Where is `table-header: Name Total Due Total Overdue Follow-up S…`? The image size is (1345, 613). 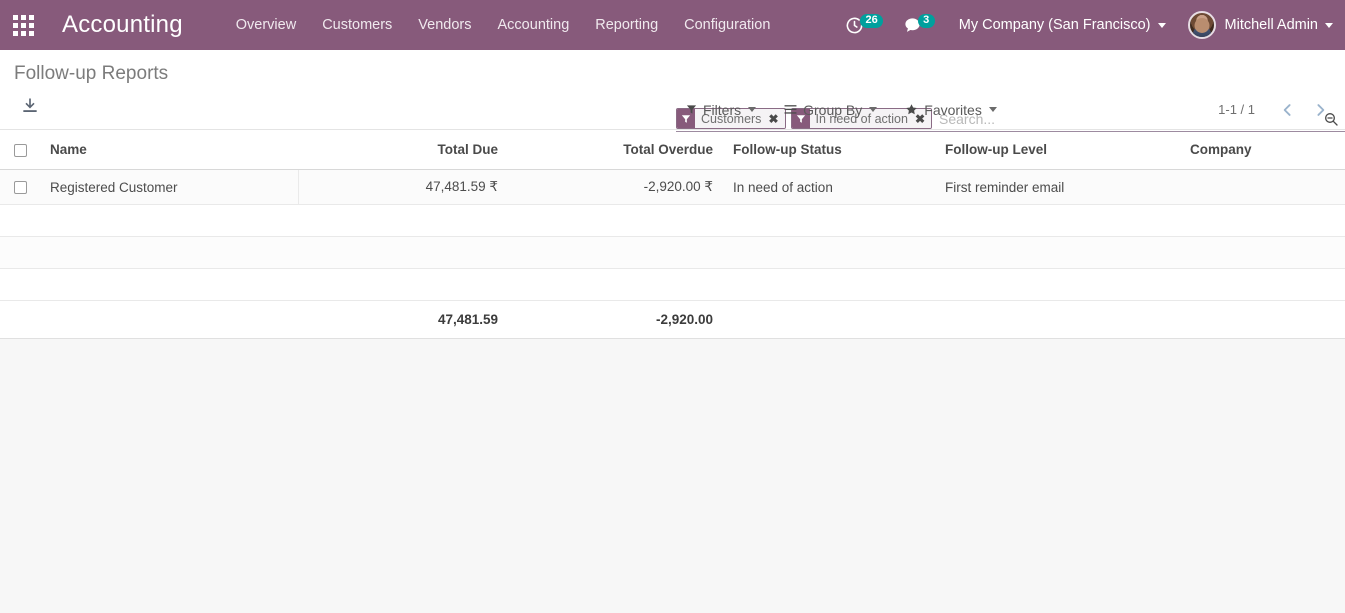
table-header: Name Total Due Total Overdue Follow-up S… is located at coordinates (672, 149).